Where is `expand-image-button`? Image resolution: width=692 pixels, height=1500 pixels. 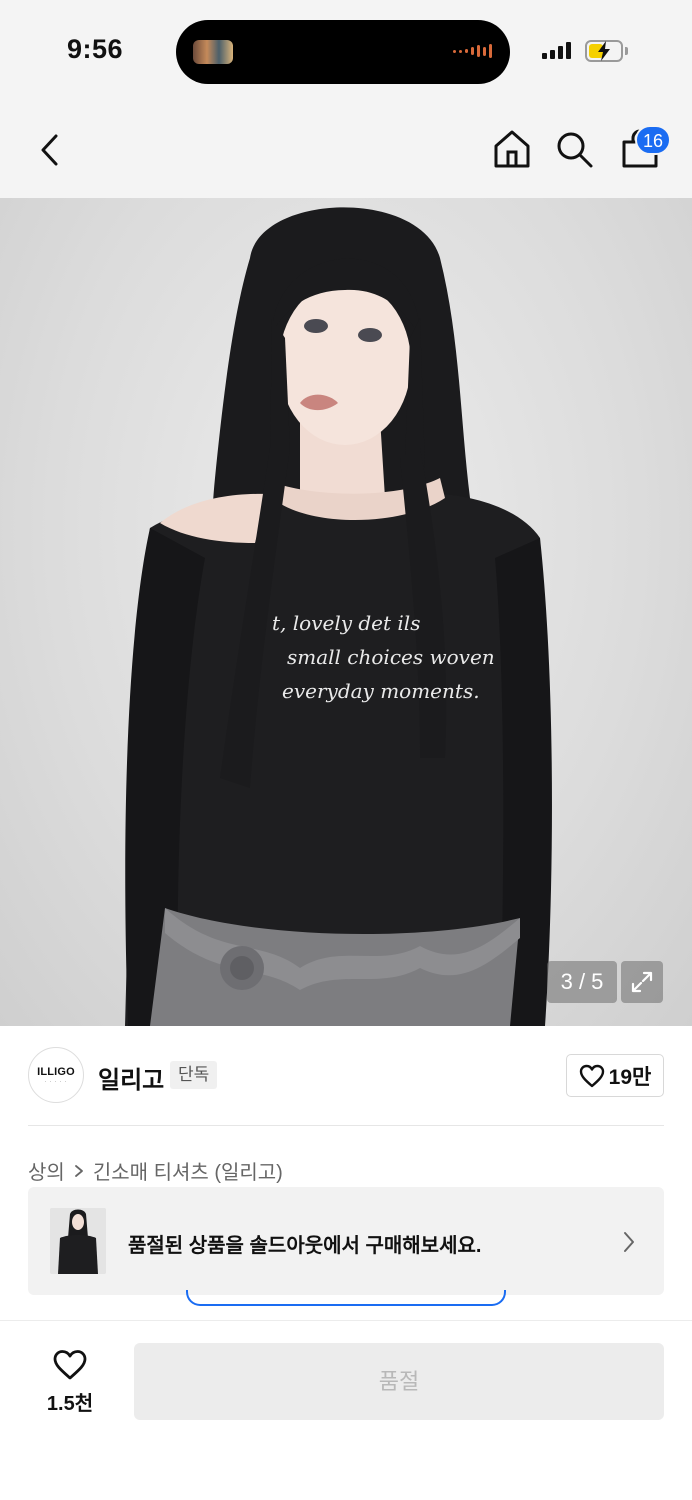 expand-image-button is located at coordinates (642, 982).